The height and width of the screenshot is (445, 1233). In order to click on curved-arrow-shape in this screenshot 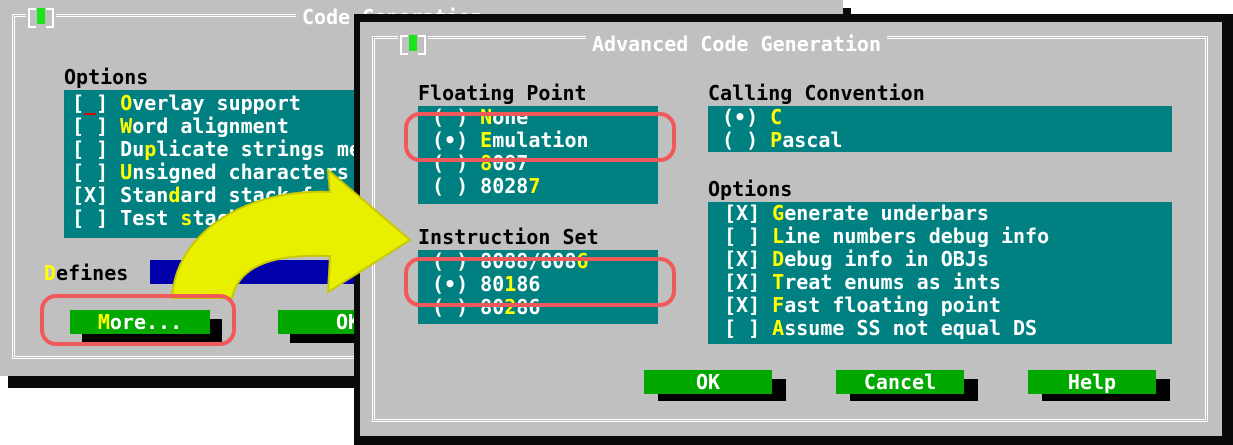, I will do `click(291, 233)`.